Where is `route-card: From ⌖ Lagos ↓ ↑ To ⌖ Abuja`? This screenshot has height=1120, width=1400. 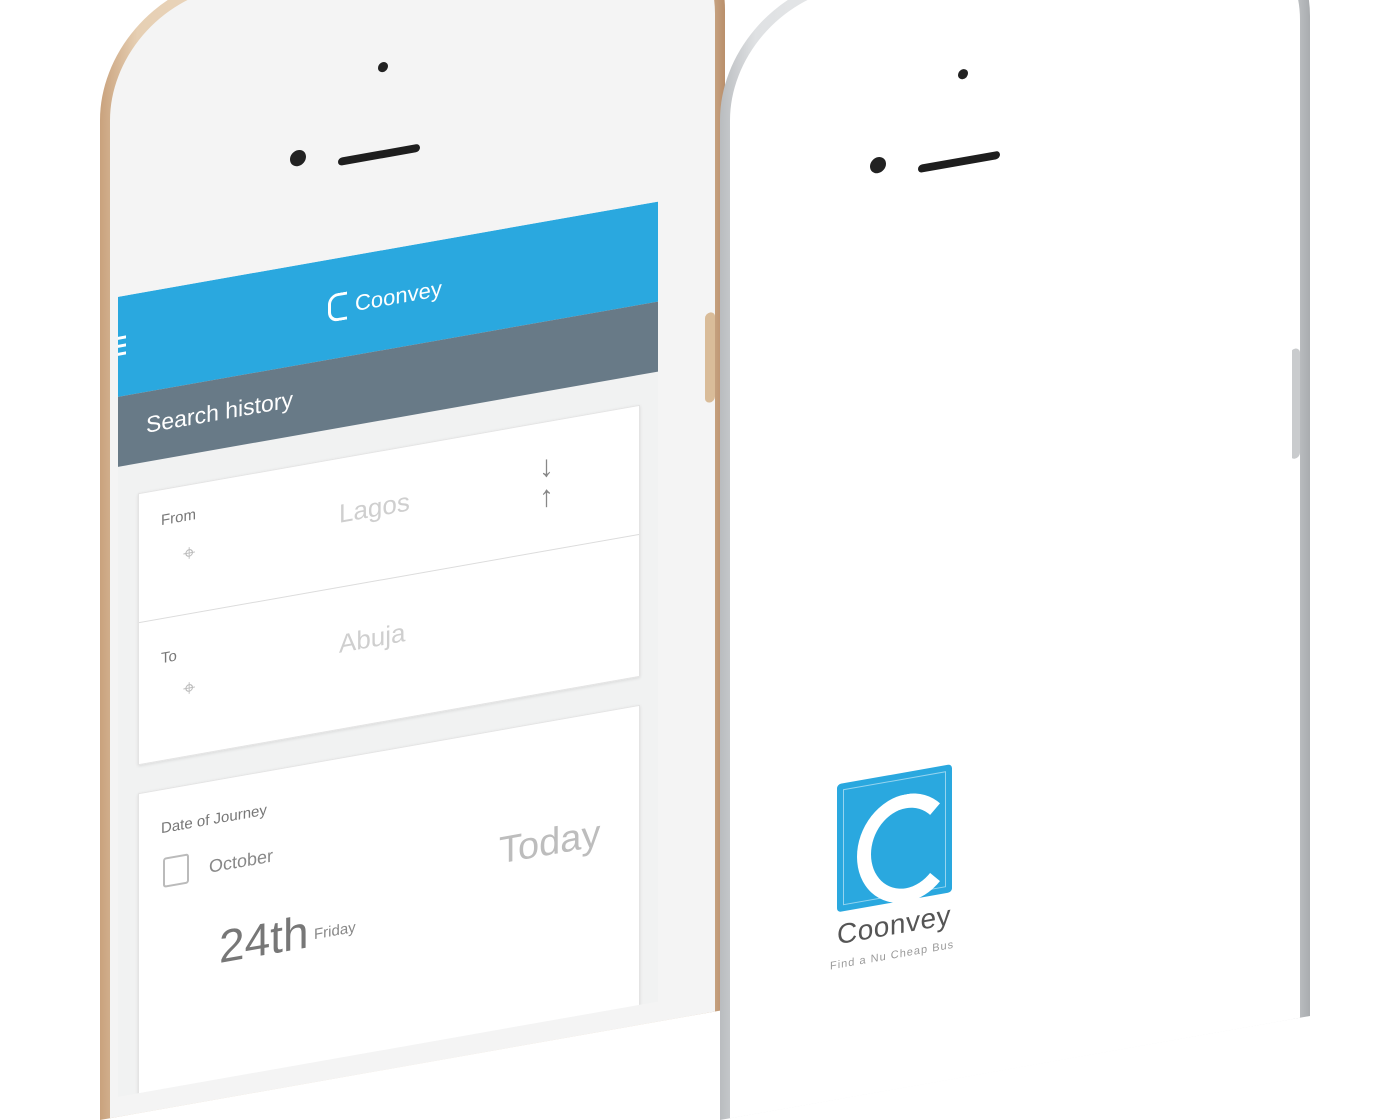
route-card: From ⌖ Lagos ↓ ↑ To ⌖ Abuja is located at coordinates (389, 585).